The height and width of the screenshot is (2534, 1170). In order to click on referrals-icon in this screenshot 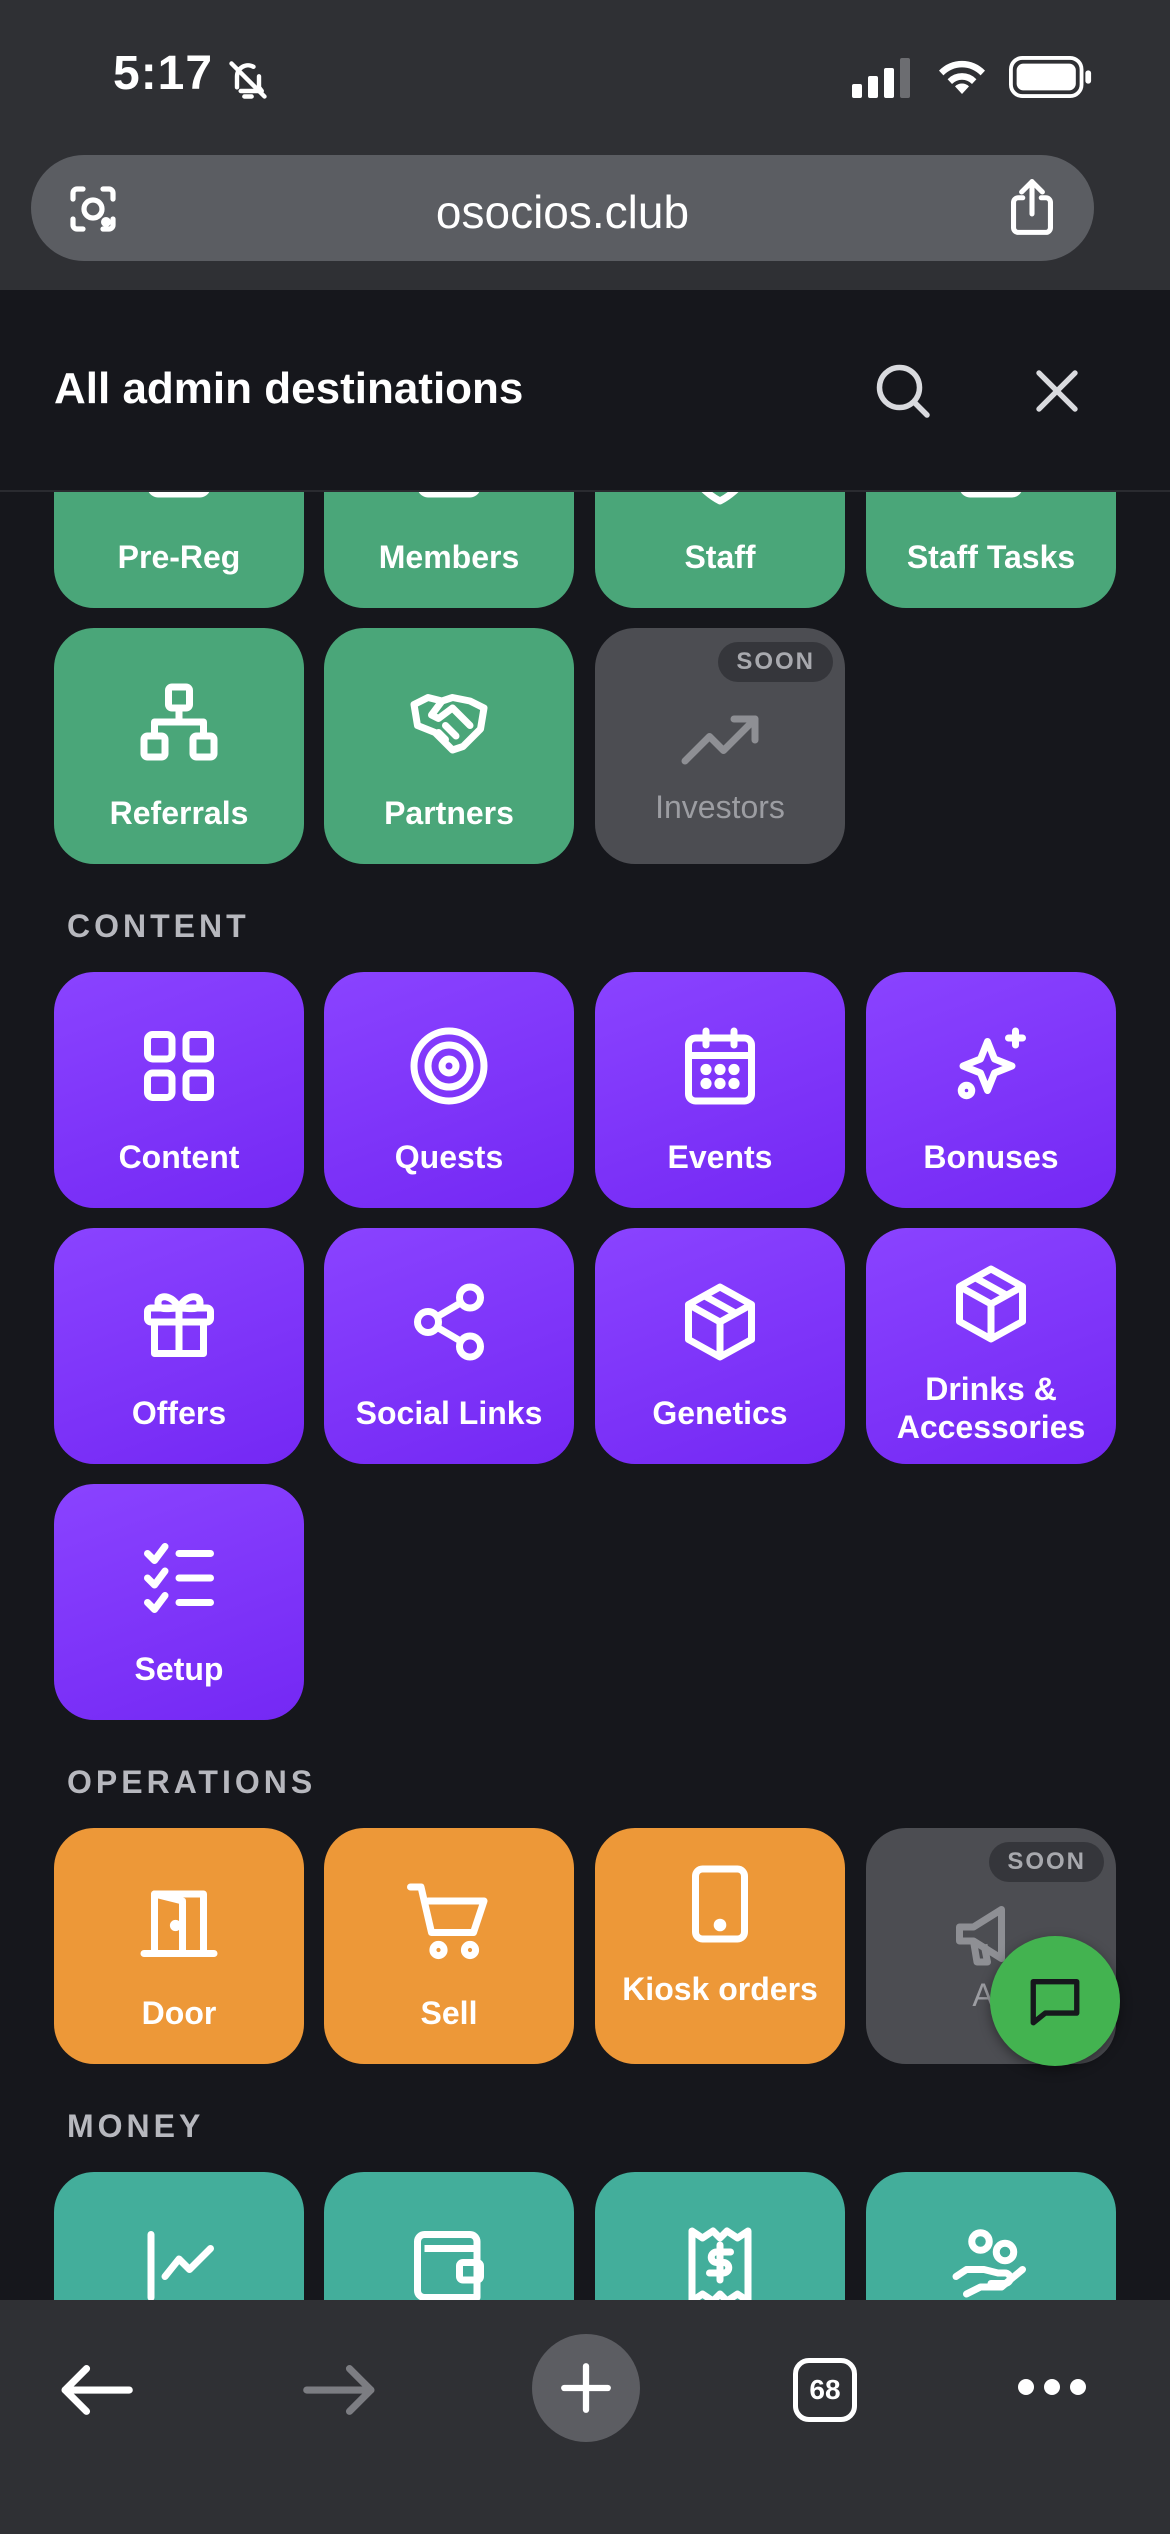, I will do `click(179, 722)`.